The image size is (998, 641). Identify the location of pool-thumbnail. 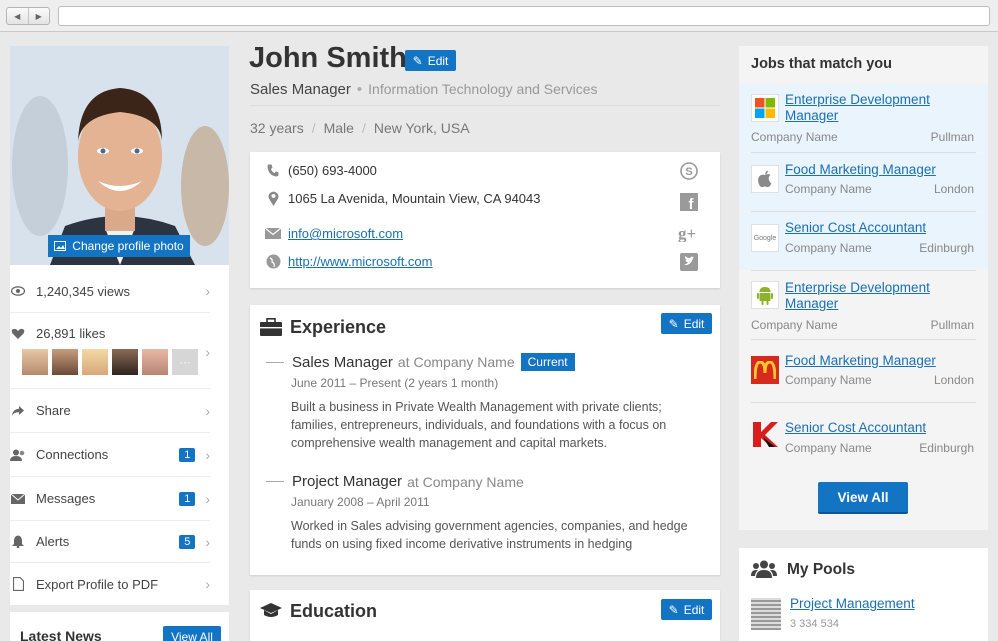
(766, 614).